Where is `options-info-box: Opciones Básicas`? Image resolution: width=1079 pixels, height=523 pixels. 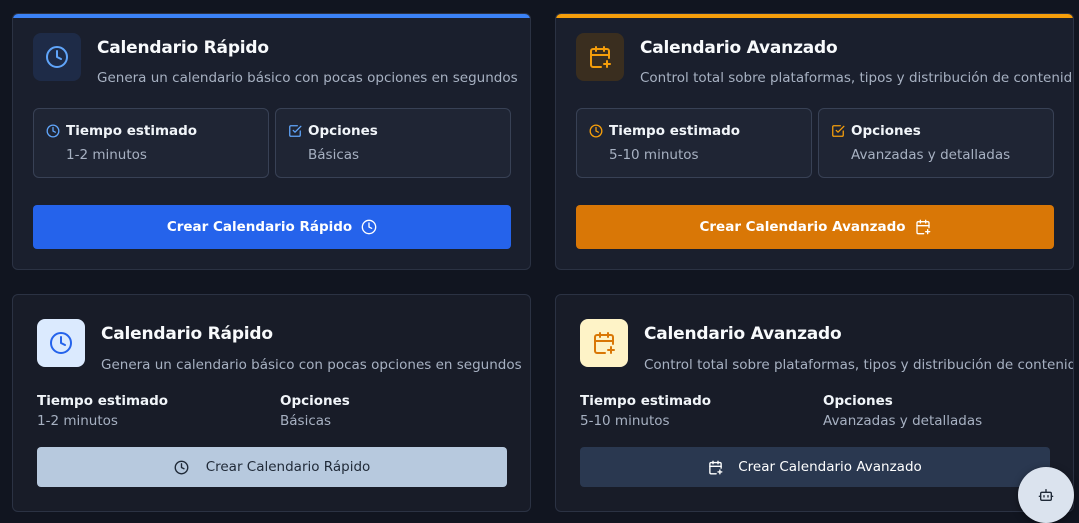 options-info-box: Opciones Básicas is located at coordinates (393, 143).